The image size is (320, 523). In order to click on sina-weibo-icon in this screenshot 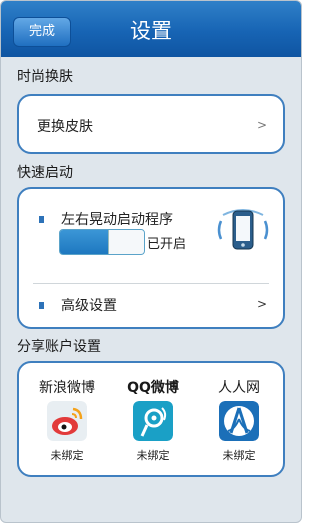, I will do `click(67, 421)`.